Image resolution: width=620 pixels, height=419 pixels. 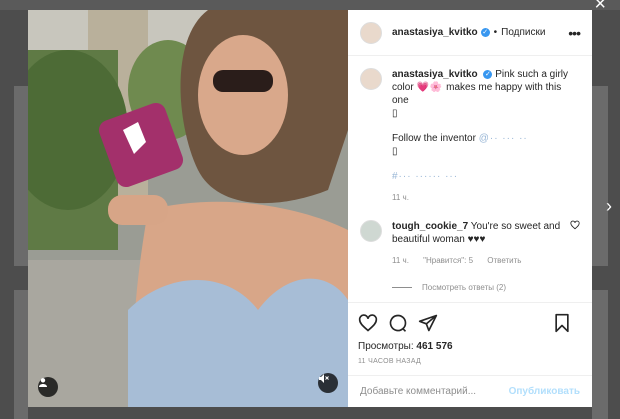 What do you see at coordinates (434, 138) in the screenshot?
I see `caption-follow-text: Follow the inventor` at bounding box center [434, 138].